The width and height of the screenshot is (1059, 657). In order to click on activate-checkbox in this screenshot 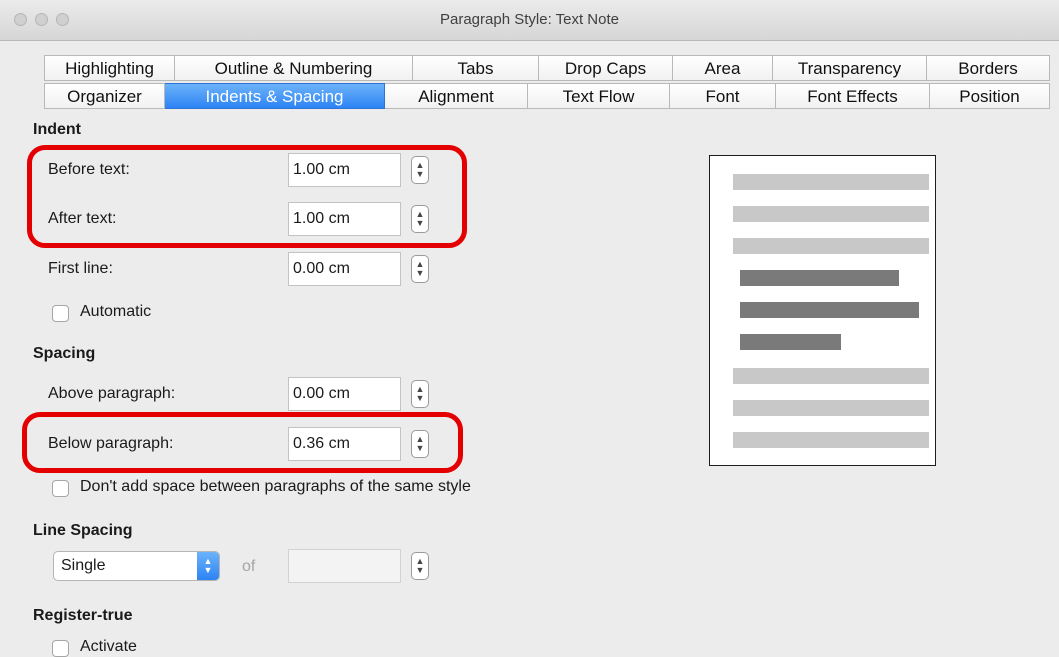, I will do `click(60, 648)`.